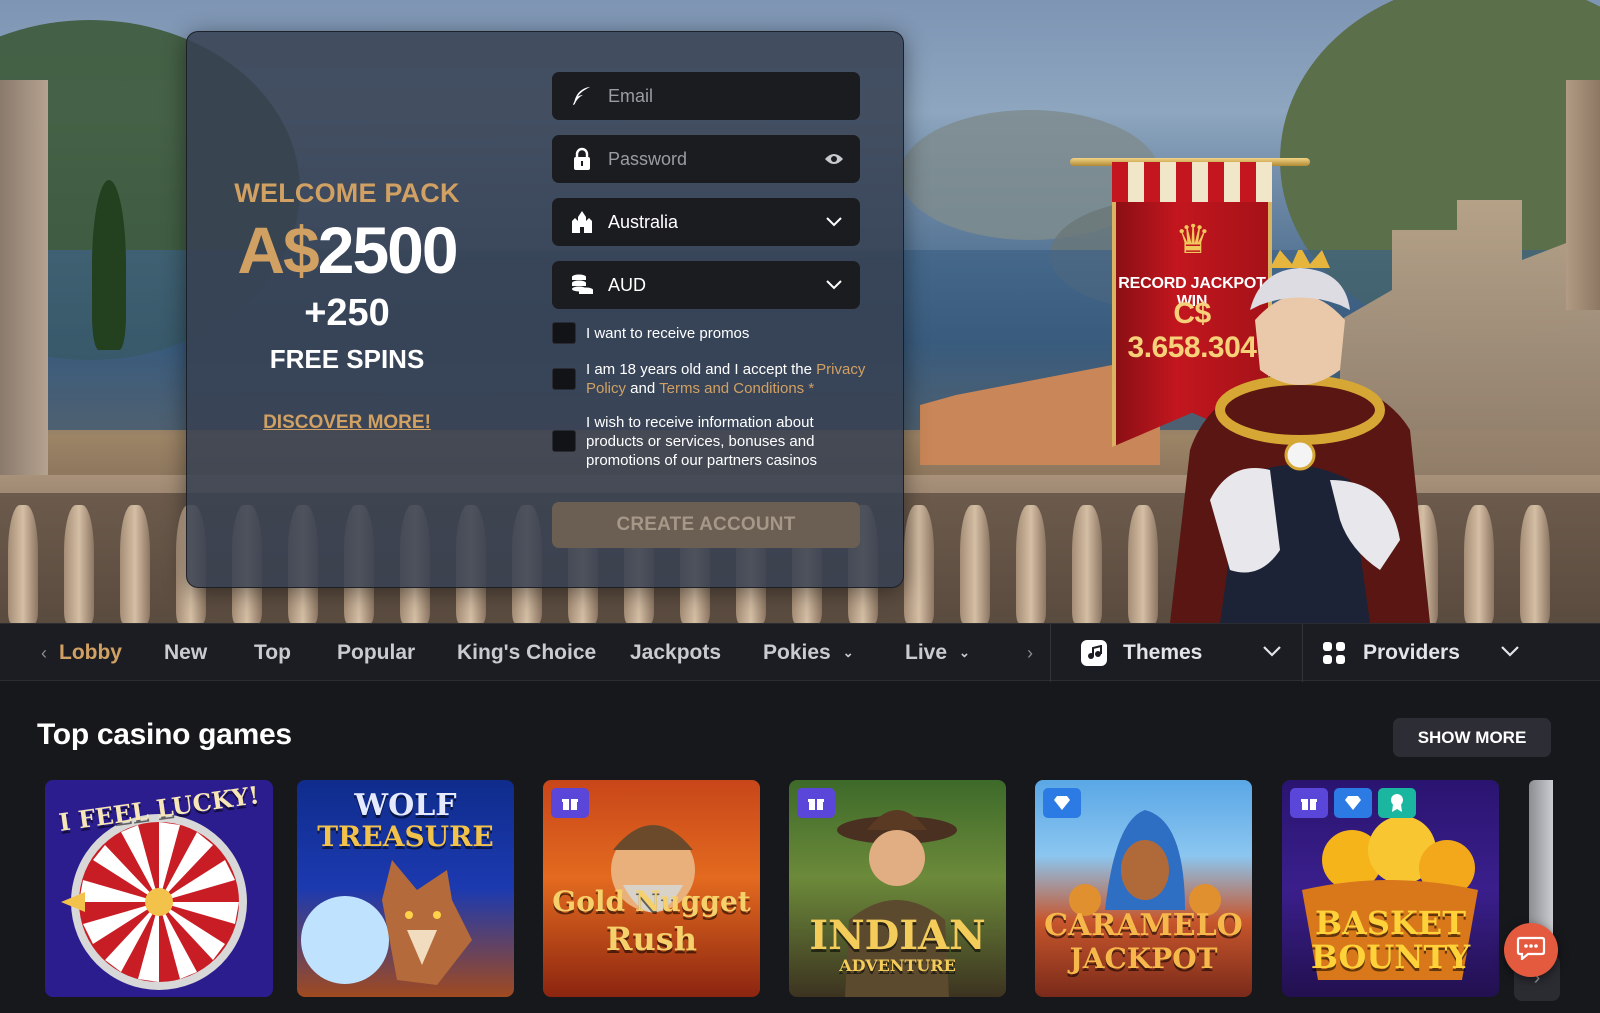 Image resolution: width=1600 pixels, height=1013 pixels. I want to click on game-tile-gold-nugget-rush: Gold Nugget Rush, so click(651, 888).